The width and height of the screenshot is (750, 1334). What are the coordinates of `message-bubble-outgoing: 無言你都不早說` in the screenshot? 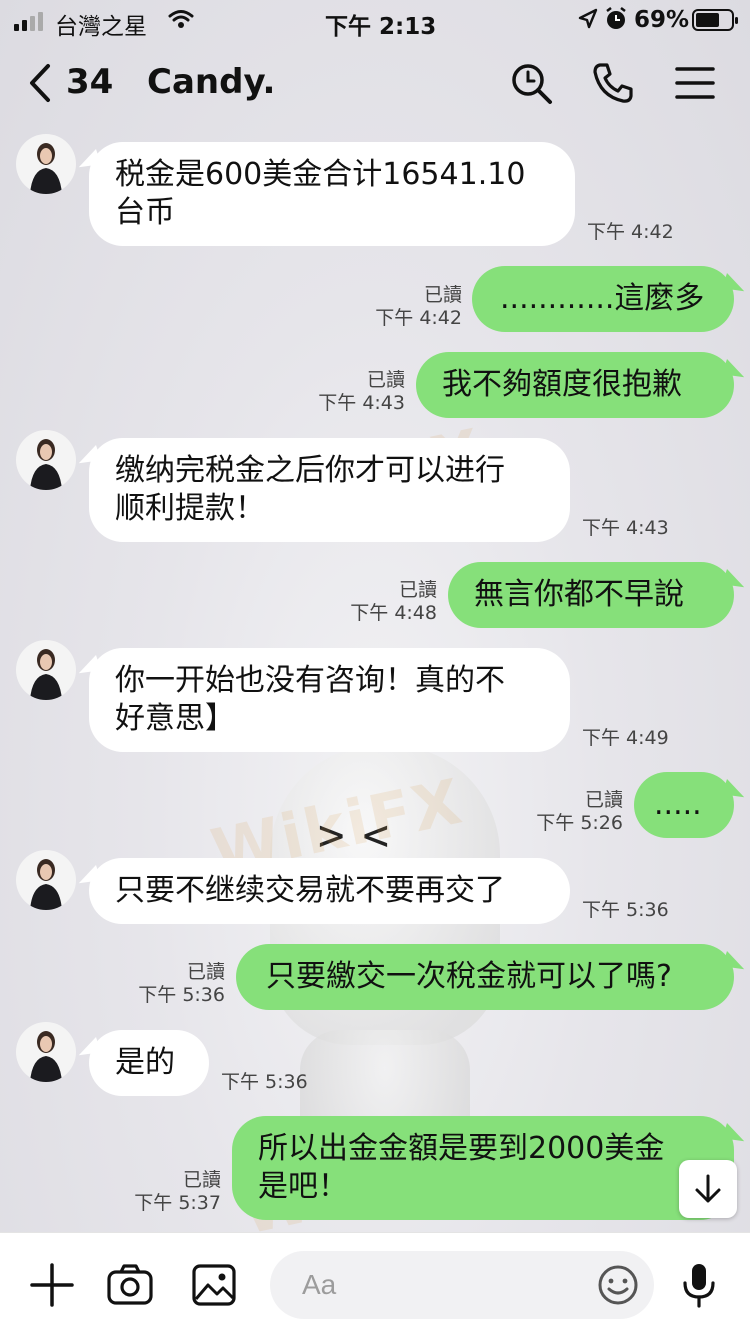 It's located at (591, 595).